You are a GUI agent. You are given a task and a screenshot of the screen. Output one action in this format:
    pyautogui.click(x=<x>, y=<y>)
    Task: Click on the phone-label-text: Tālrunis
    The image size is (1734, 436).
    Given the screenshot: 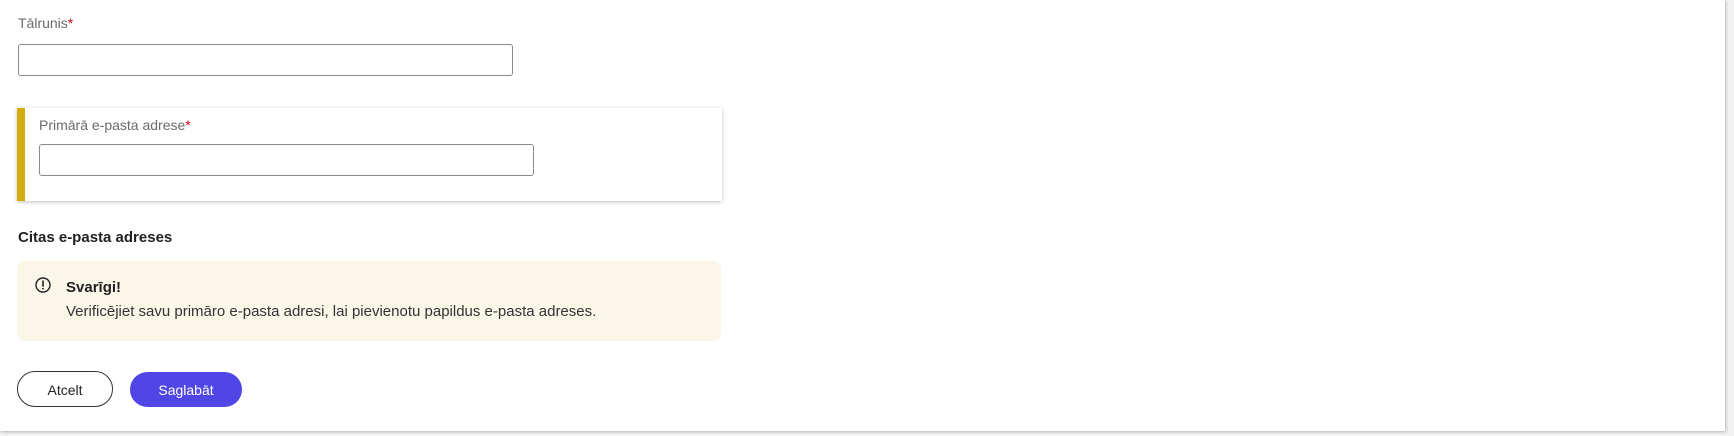 What is the action you would take?
    pyautogui.click(x=43, y=23)
    